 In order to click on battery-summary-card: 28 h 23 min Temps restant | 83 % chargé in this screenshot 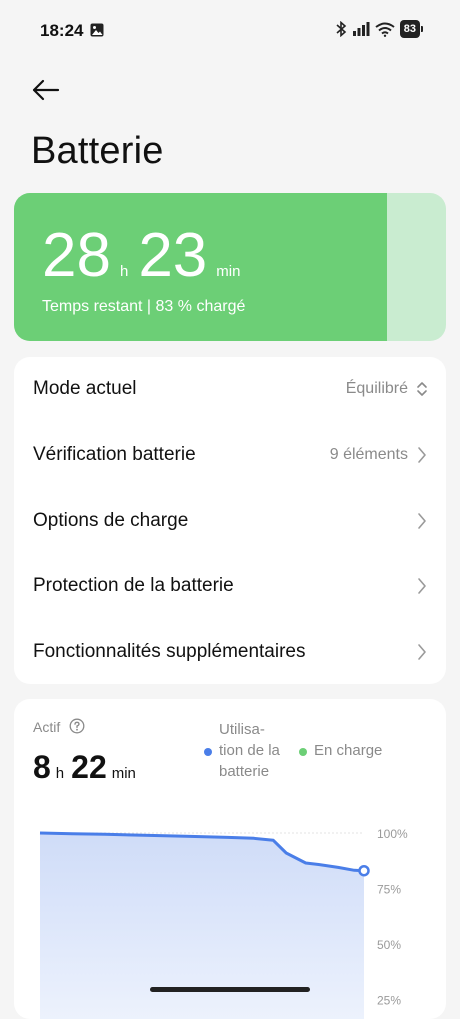, I will do `click(230, 267)`.